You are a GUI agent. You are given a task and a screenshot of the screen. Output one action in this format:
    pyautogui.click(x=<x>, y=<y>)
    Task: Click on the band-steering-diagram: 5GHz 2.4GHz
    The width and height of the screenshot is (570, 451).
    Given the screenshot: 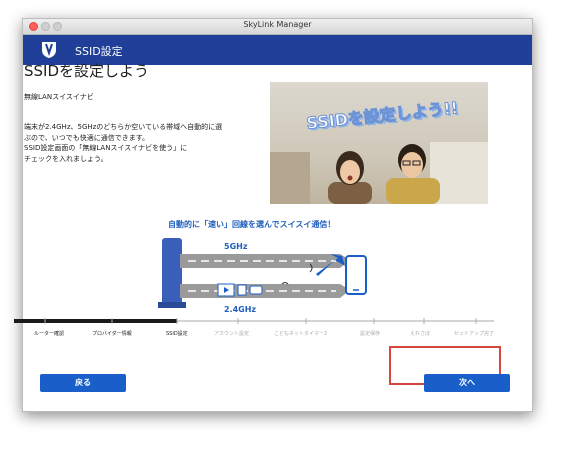 What is the action you would take?
    pyautogui.click(x=262, y=276)
    